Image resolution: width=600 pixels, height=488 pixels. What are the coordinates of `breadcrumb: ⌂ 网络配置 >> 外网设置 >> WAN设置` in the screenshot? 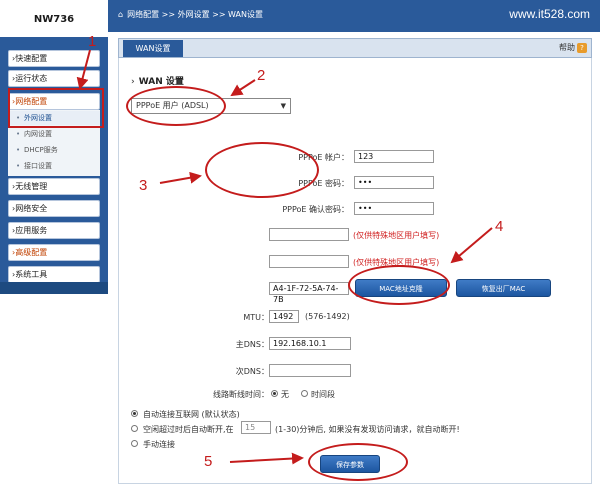 It's located at (190, 14).